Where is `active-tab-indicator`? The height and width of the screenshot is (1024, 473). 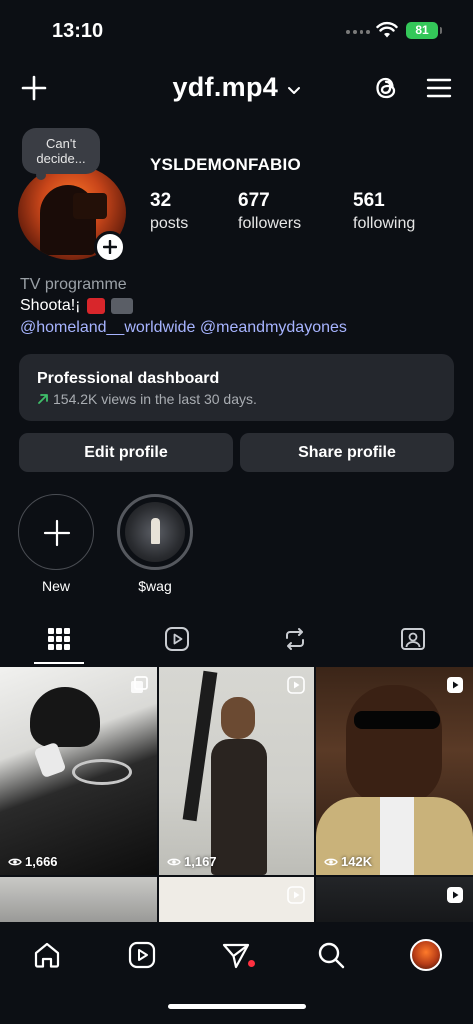
active-tab-indicator is located at coordinates (59, 663).